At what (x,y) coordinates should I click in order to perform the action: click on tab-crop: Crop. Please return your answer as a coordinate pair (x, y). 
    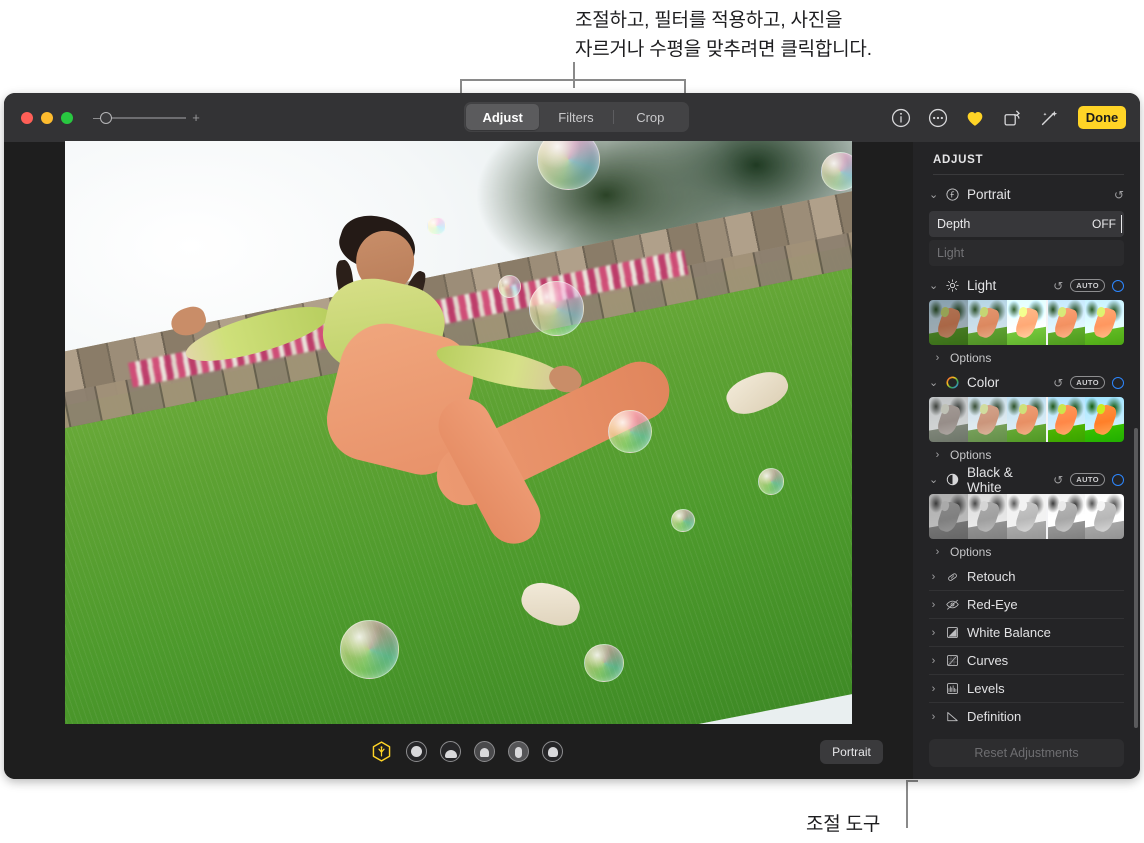
    Looking at the image, I should click on (650, 117).